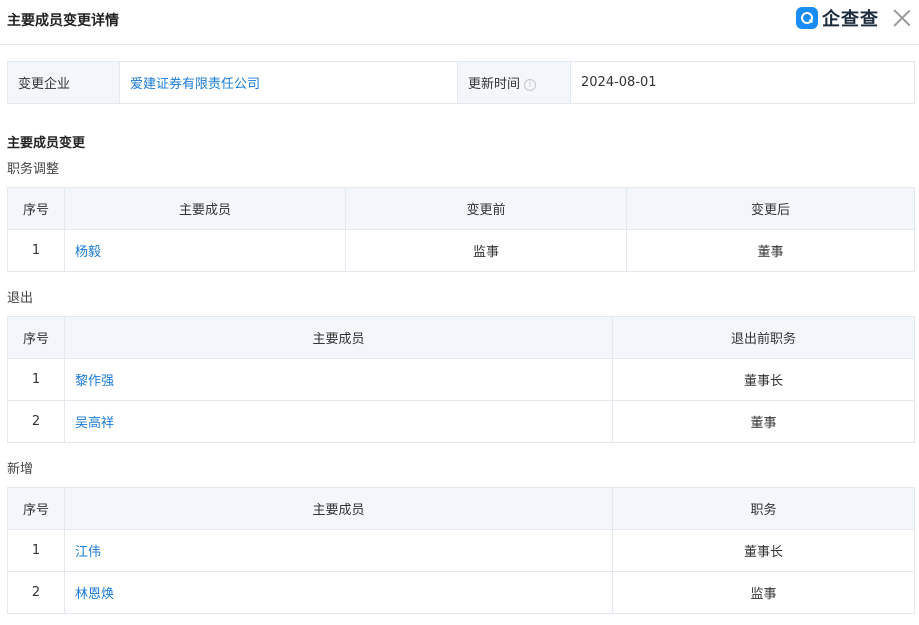 The width and height of the screenshot is (919, 625). What do you see at coordinates (807, 18) in the screenshot?
I see `search-logo-icon` at bounding box center [807, 18].